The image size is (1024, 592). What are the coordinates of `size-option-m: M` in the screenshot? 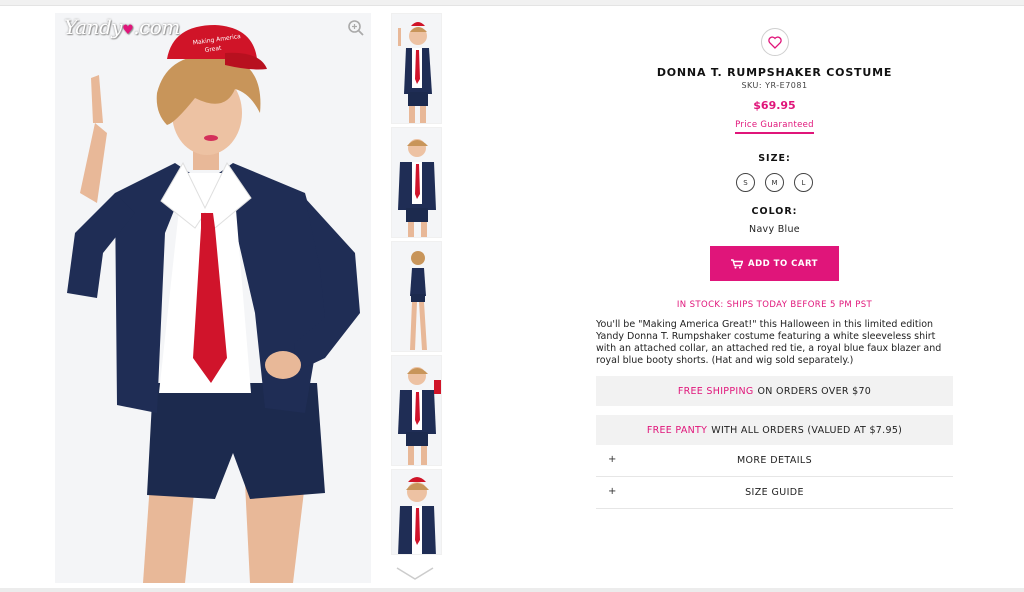 It's located at (774, 182).